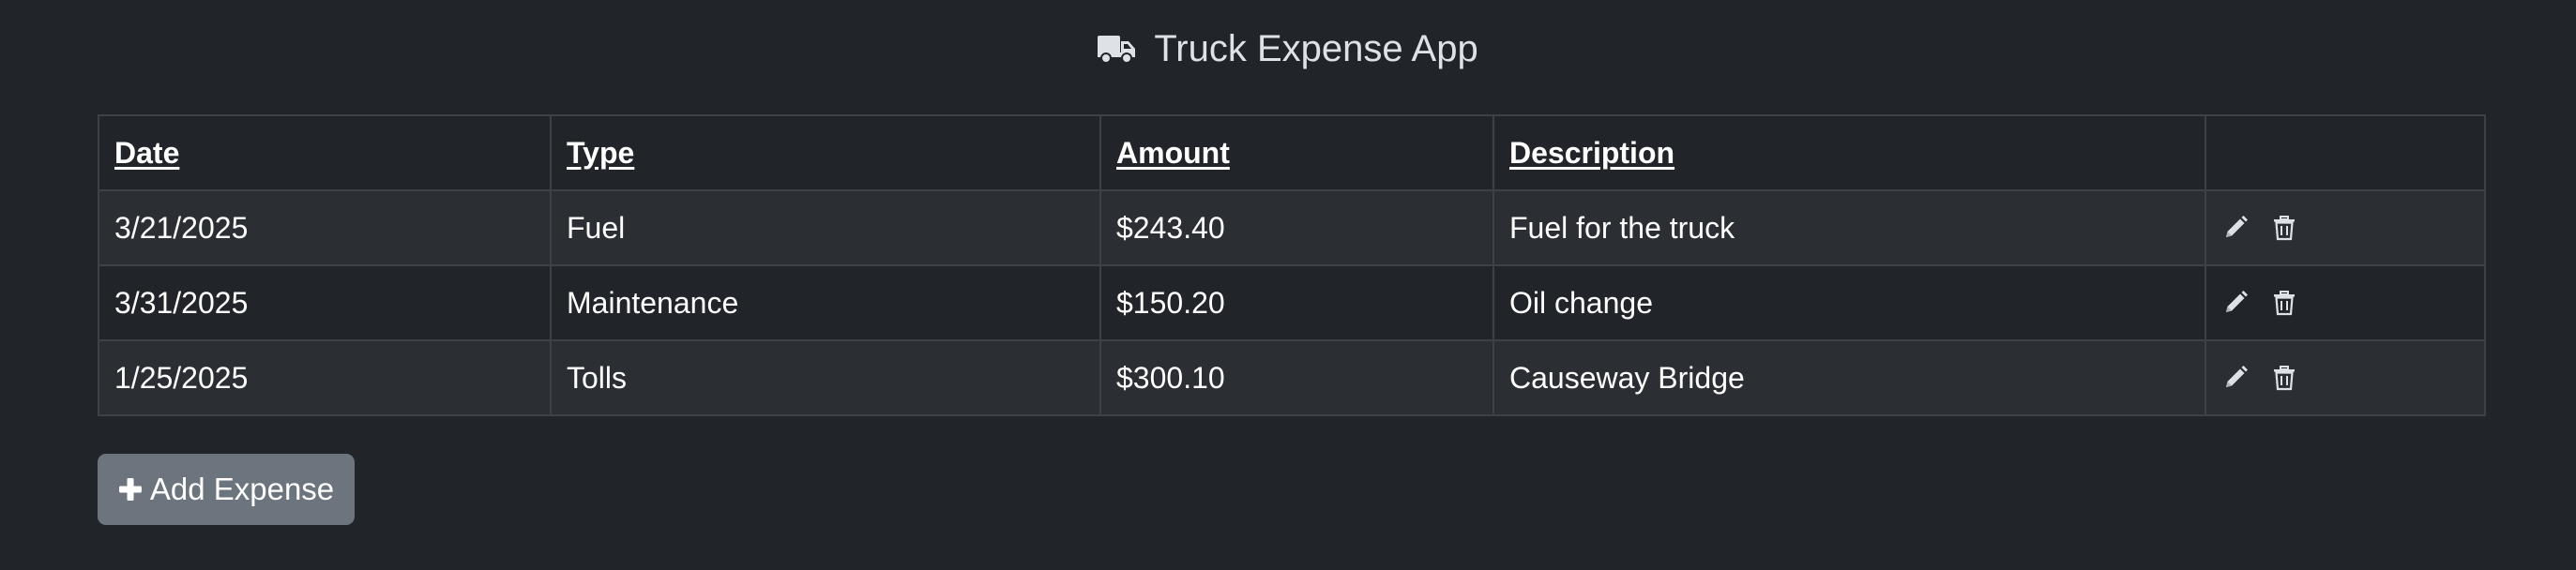 Image resolution: width=2576 pixels, height=570 pixels. I want to click on table-row: 3/31/2025 Maintenance $150.20 Oil change, so click(1292, 302).